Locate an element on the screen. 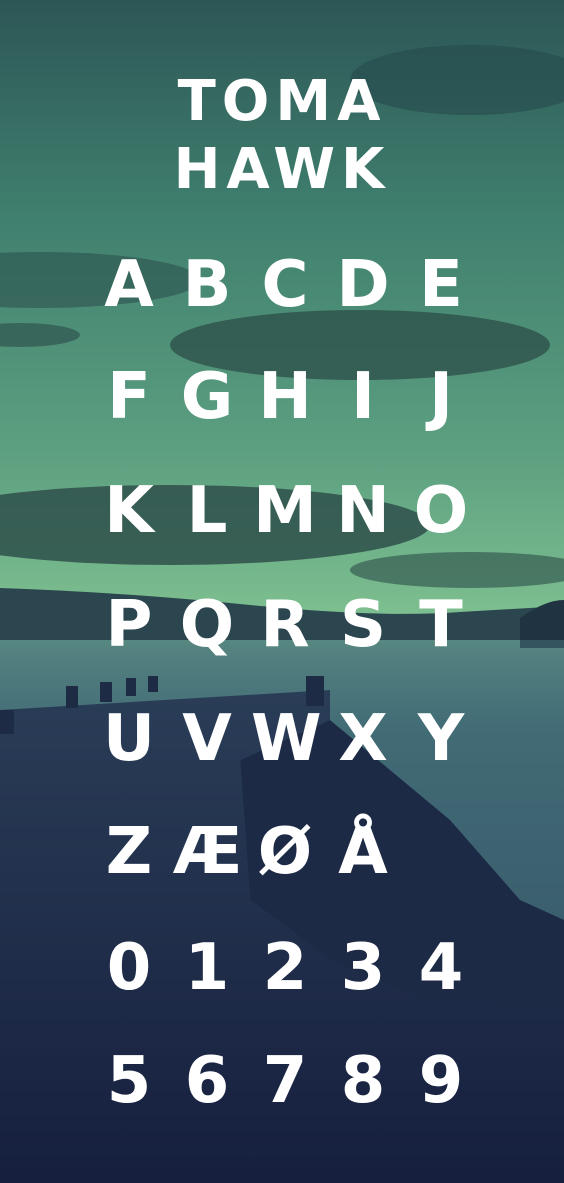  glyph-A: A is located at coordinates (129, 285).